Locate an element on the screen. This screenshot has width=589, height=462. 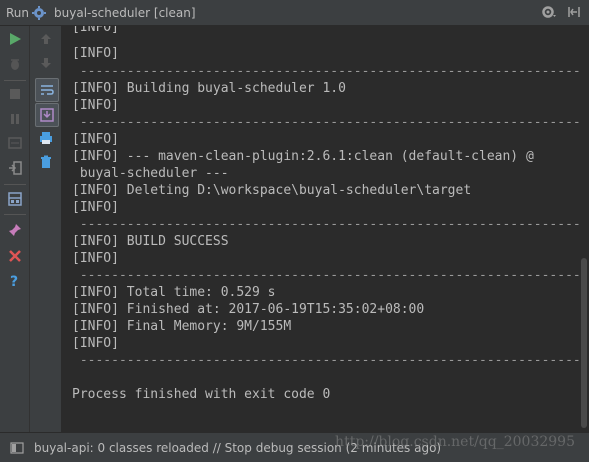
console-line: [INFO] BUILD SUCCESS is located at coordinates (150, 241).